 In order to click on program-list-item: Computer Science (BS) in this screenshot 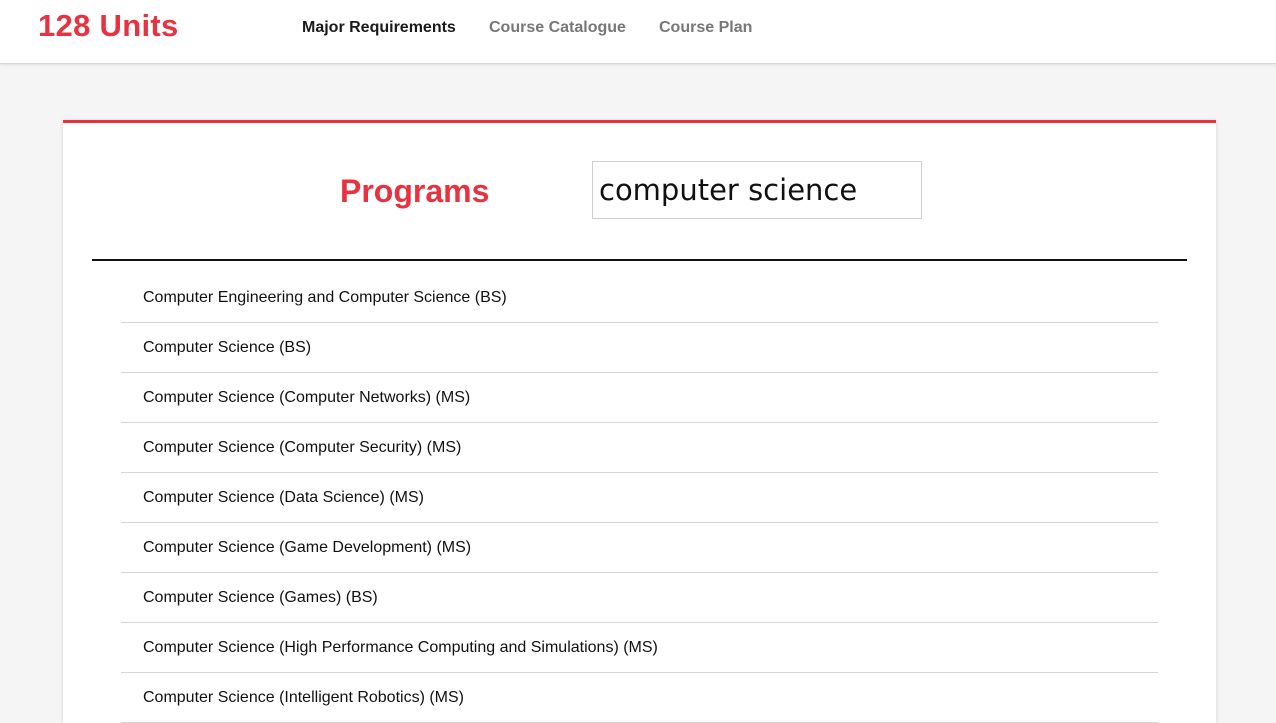, I will do `click(639, 348)`.